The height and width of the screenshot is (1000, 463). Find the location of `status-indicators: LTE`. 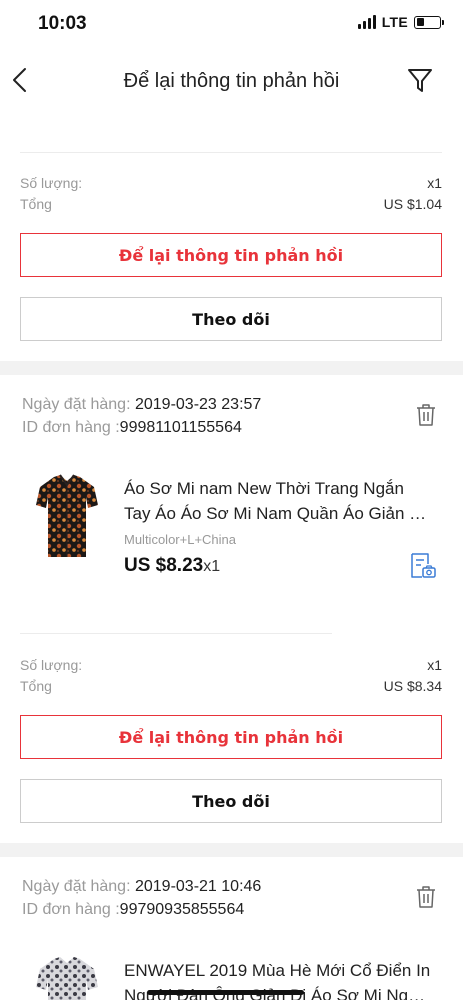

status-indicators: LTE is located at coordinates (400, 22).